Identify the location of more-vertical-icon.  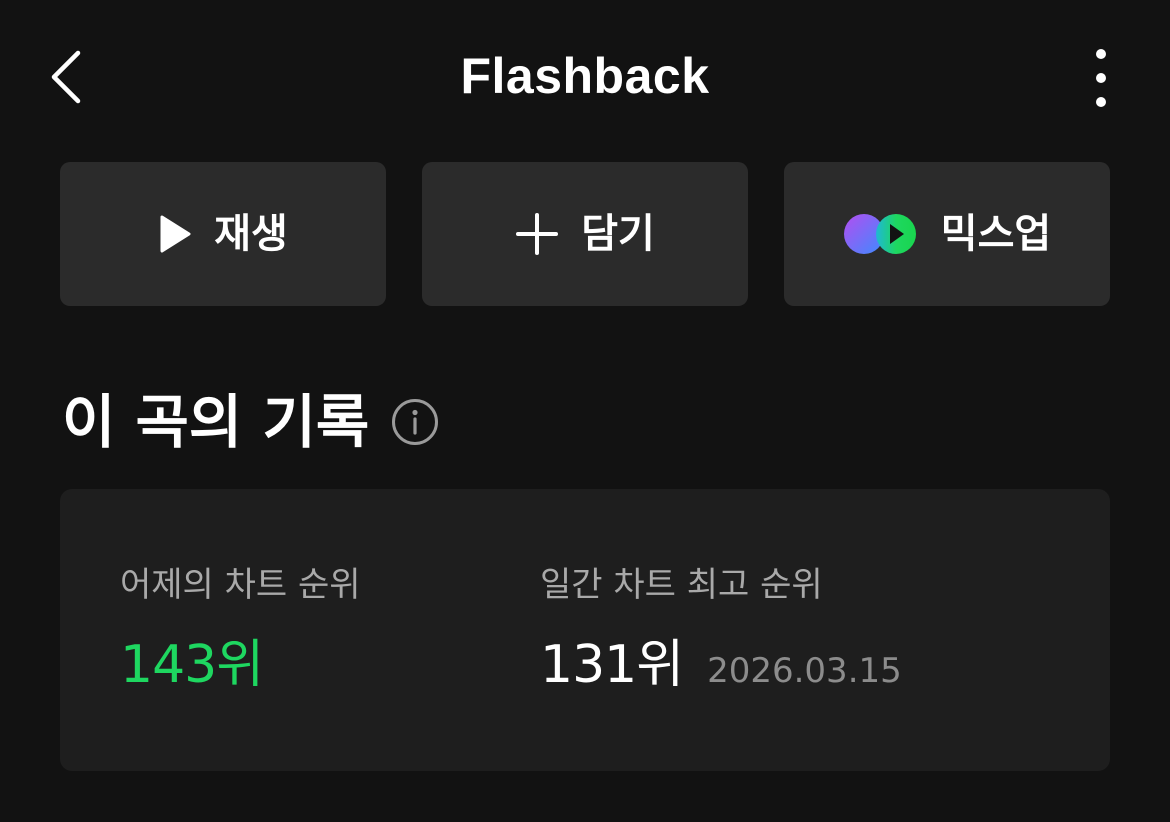
(1101, 78).